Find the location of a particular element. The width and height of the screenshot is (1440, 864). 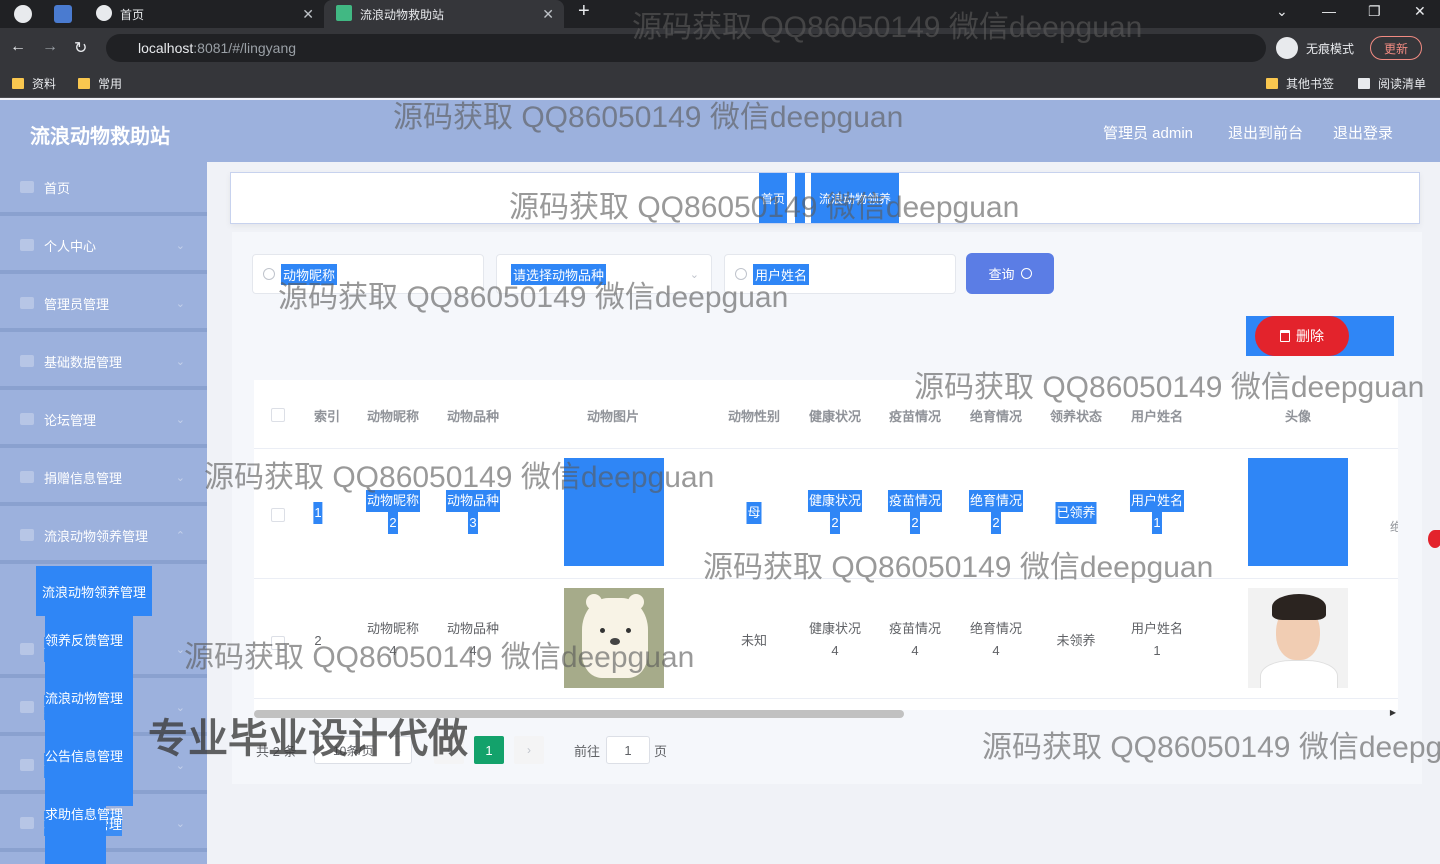

sidebar-item-adoption: 流浪动物领养管理 ⌃ is located at coordinates (103, 537).